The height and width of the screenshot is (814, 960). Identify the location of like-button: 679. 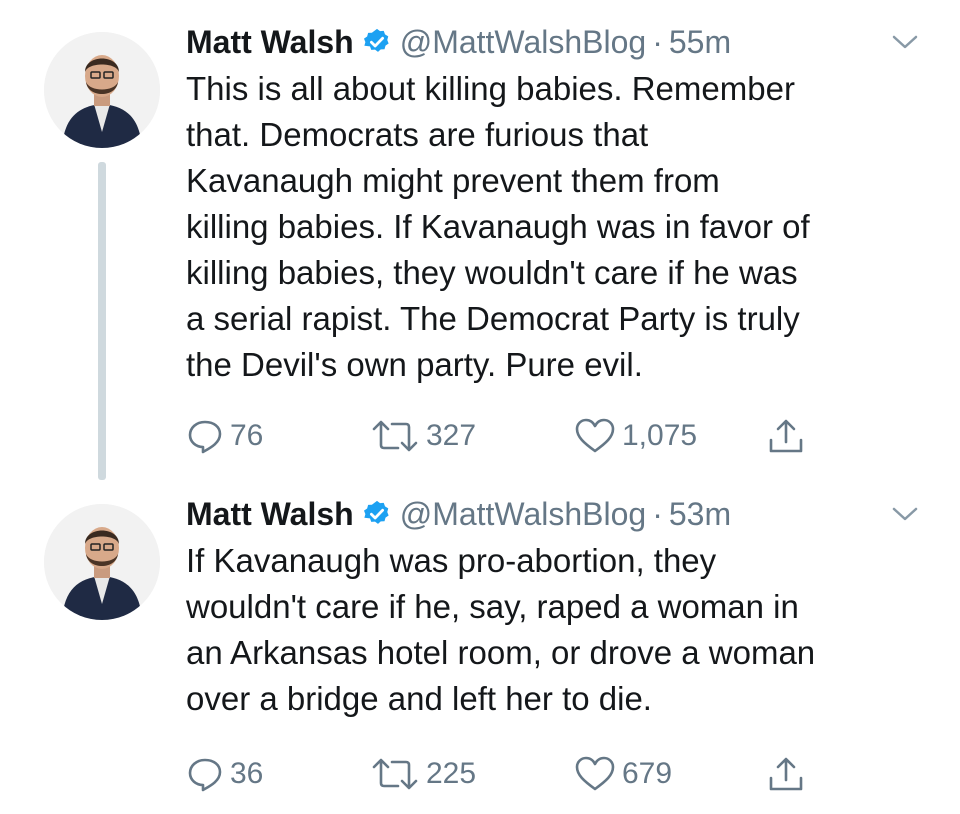
(623, 774).